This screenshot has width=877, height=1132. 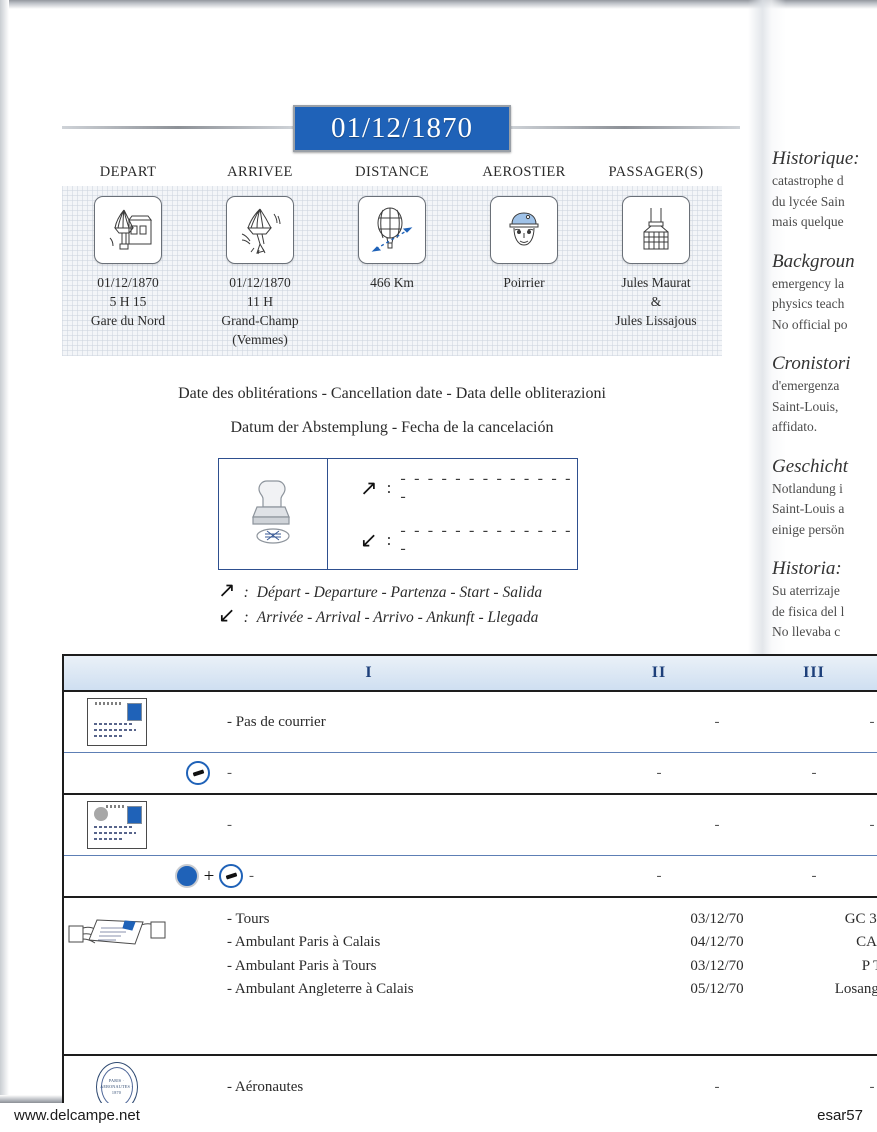 What do you see at coordinates (810, 324) in the screenshot?
I see `note-line: No official po` at bounding box center [810, 324].